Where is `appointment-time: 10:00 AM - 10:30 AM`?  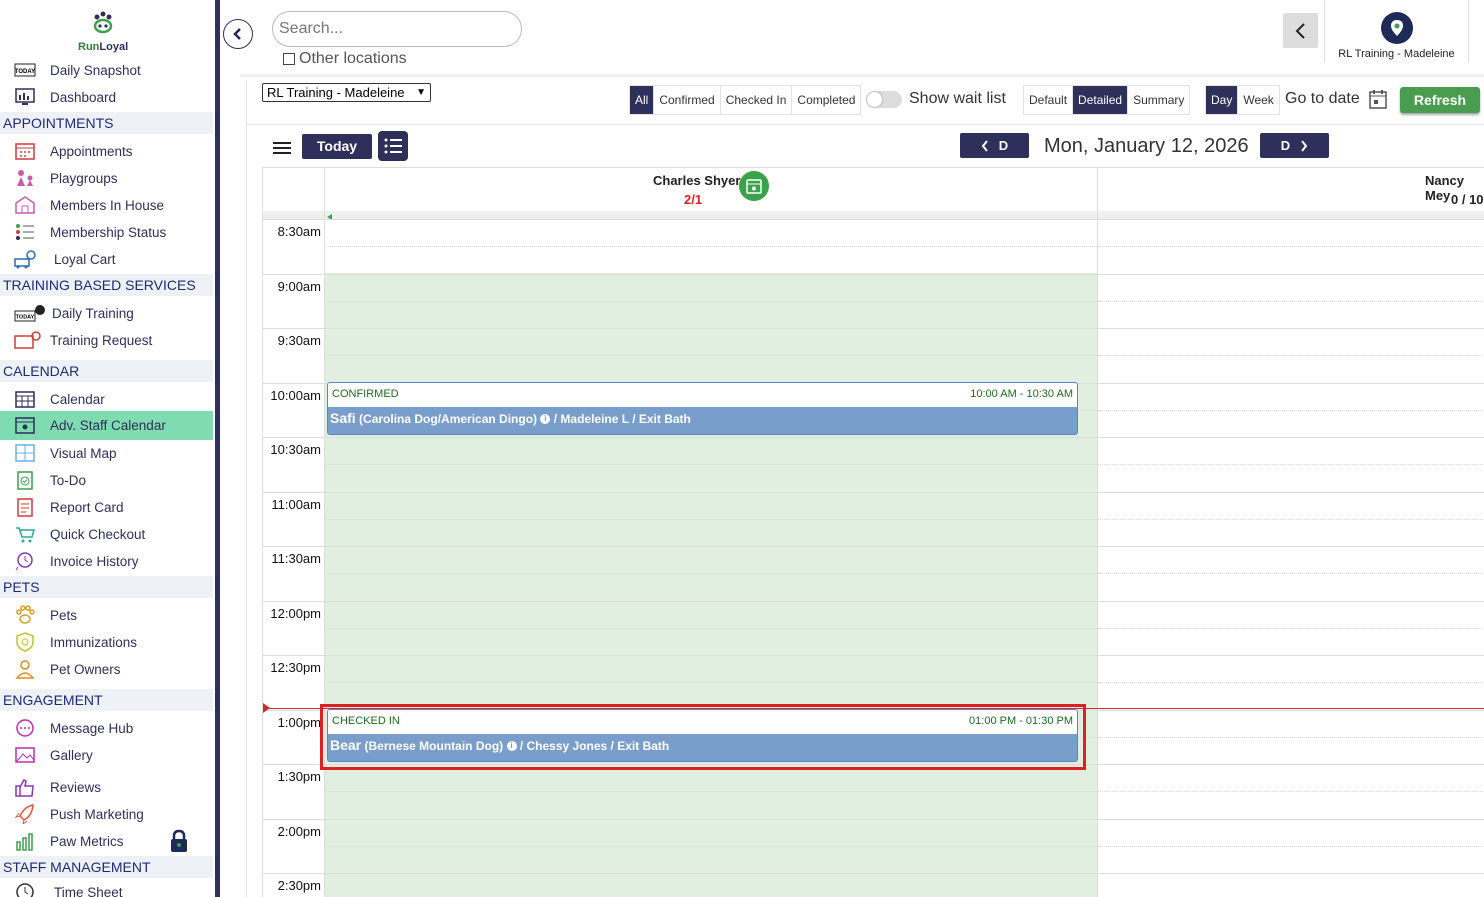 appointment-time: 10:00 AM - 10:30 AM is located at coordinates (1021, 394).